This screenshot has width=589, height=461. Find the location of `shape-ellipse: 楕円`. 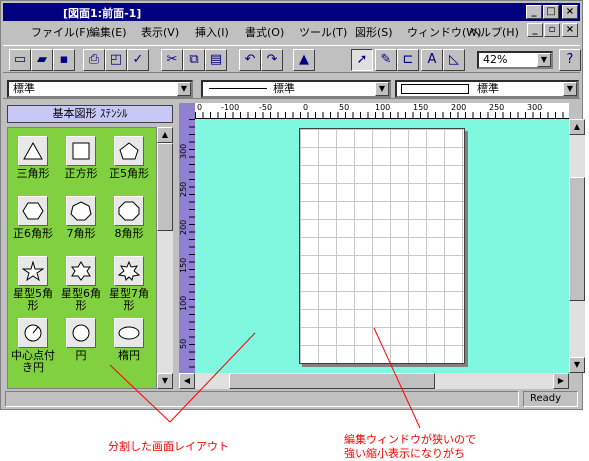

shape-ellipse: 楕円 is located at coordinates (129, 340).